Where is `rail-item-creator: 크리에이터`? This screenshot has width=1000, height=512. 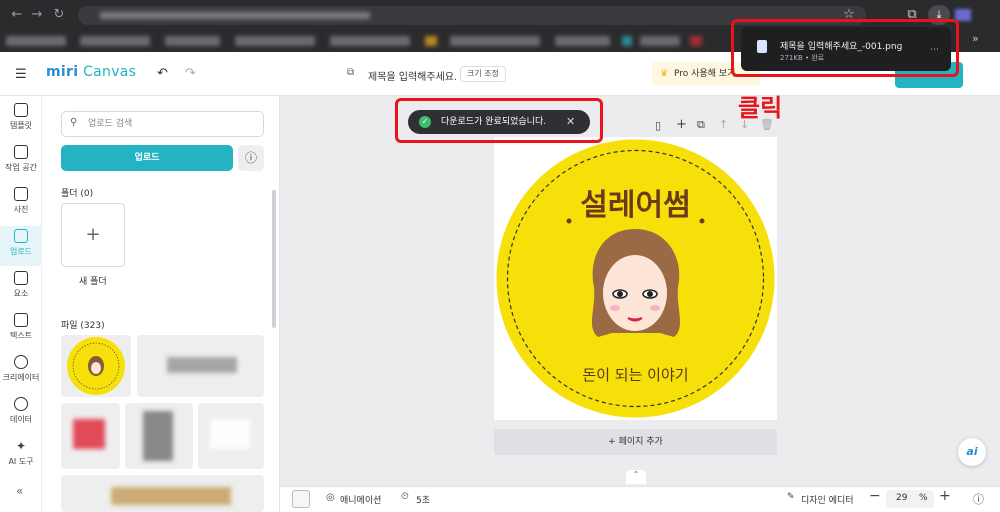
rail-item-creator: 크리에이터 is located at coordinates (21, 372).